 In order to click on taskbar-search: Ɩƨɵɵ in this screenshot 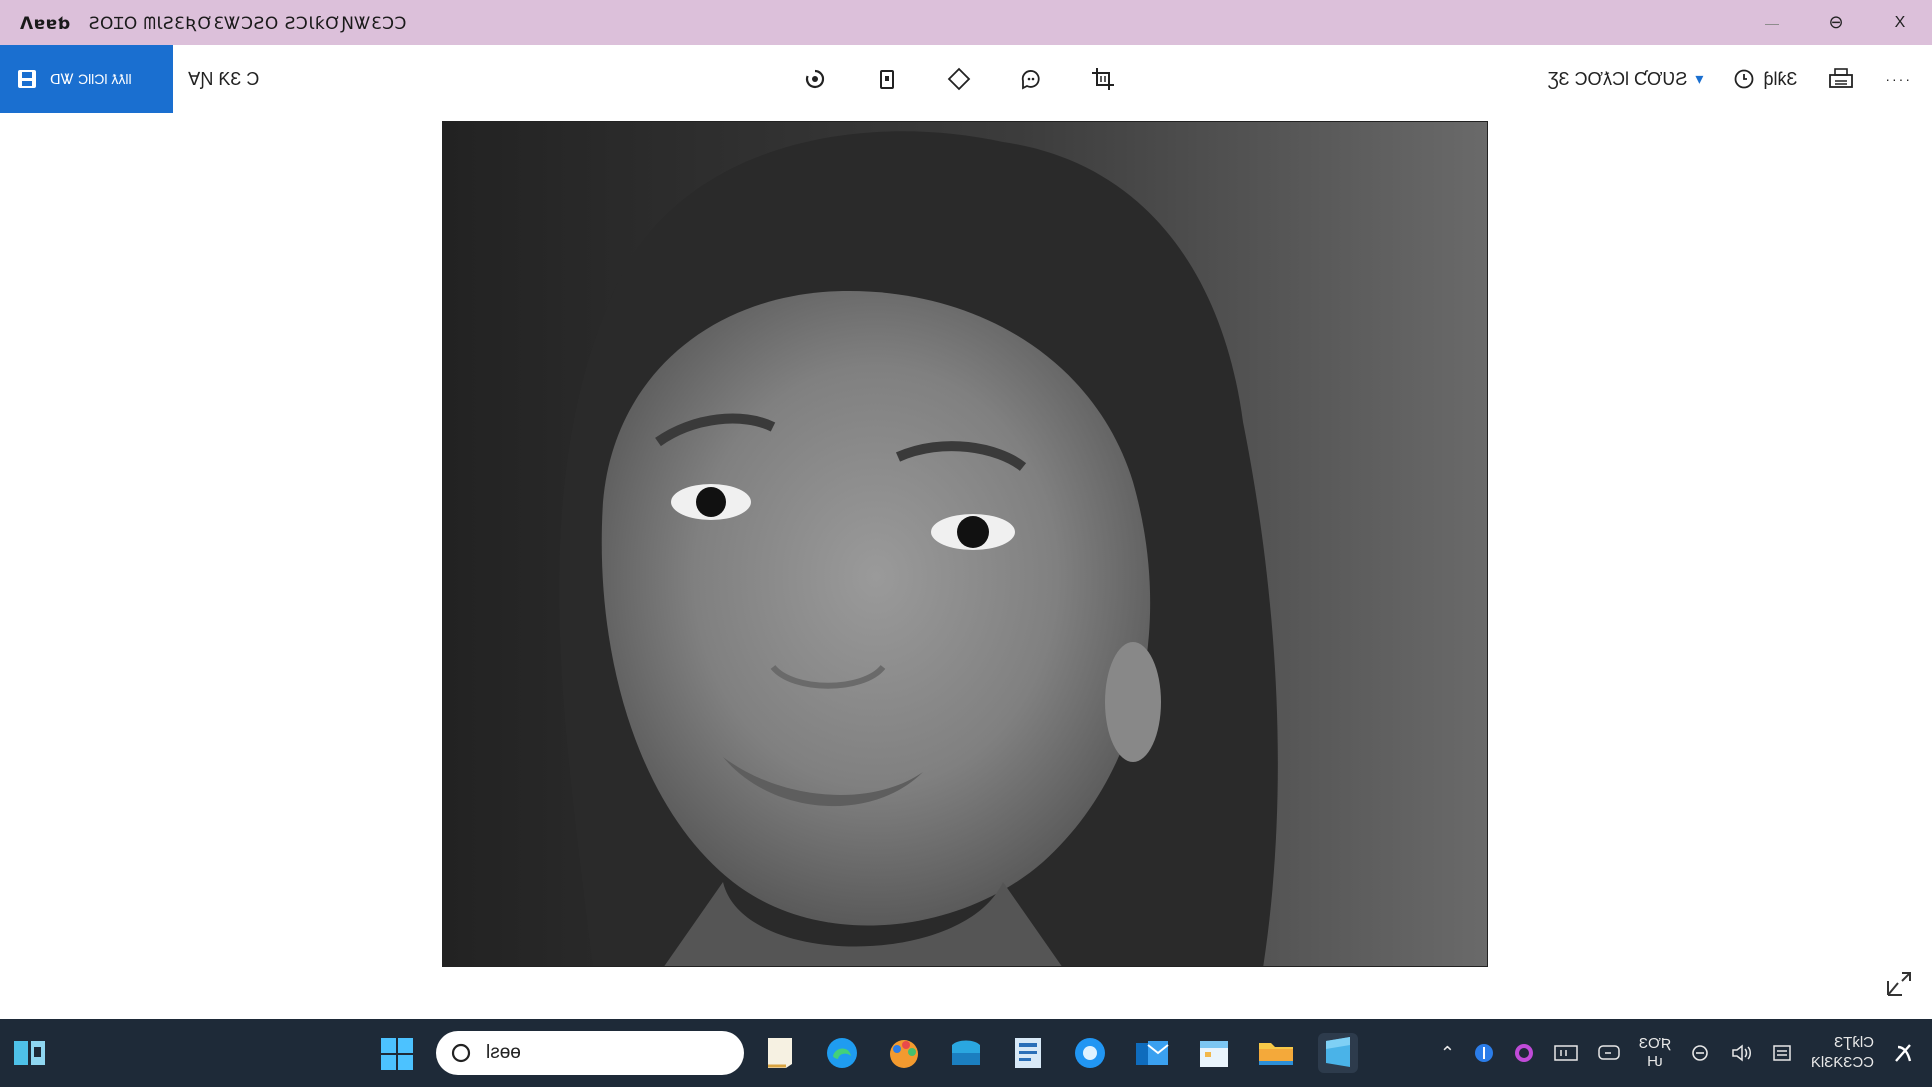, I will do `click(590, 1053)`.